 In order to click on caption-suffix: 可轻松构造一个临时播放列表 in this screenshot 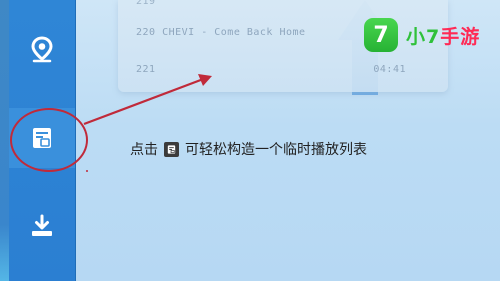, I will do `click(276, 150)`.